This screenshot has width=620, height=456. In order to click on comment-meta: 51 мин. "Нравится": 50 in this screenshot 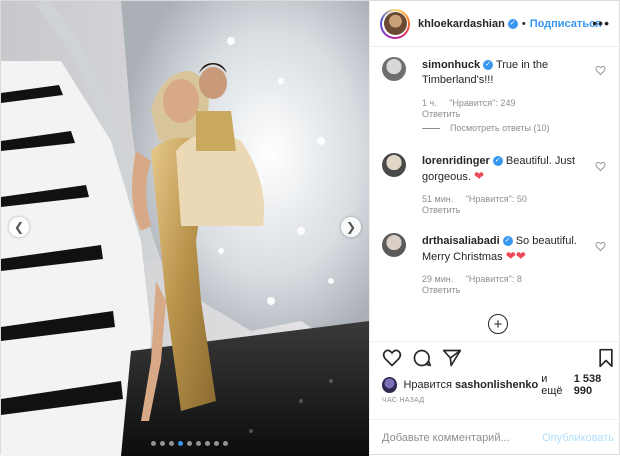, I will do `click(479, 199)`.